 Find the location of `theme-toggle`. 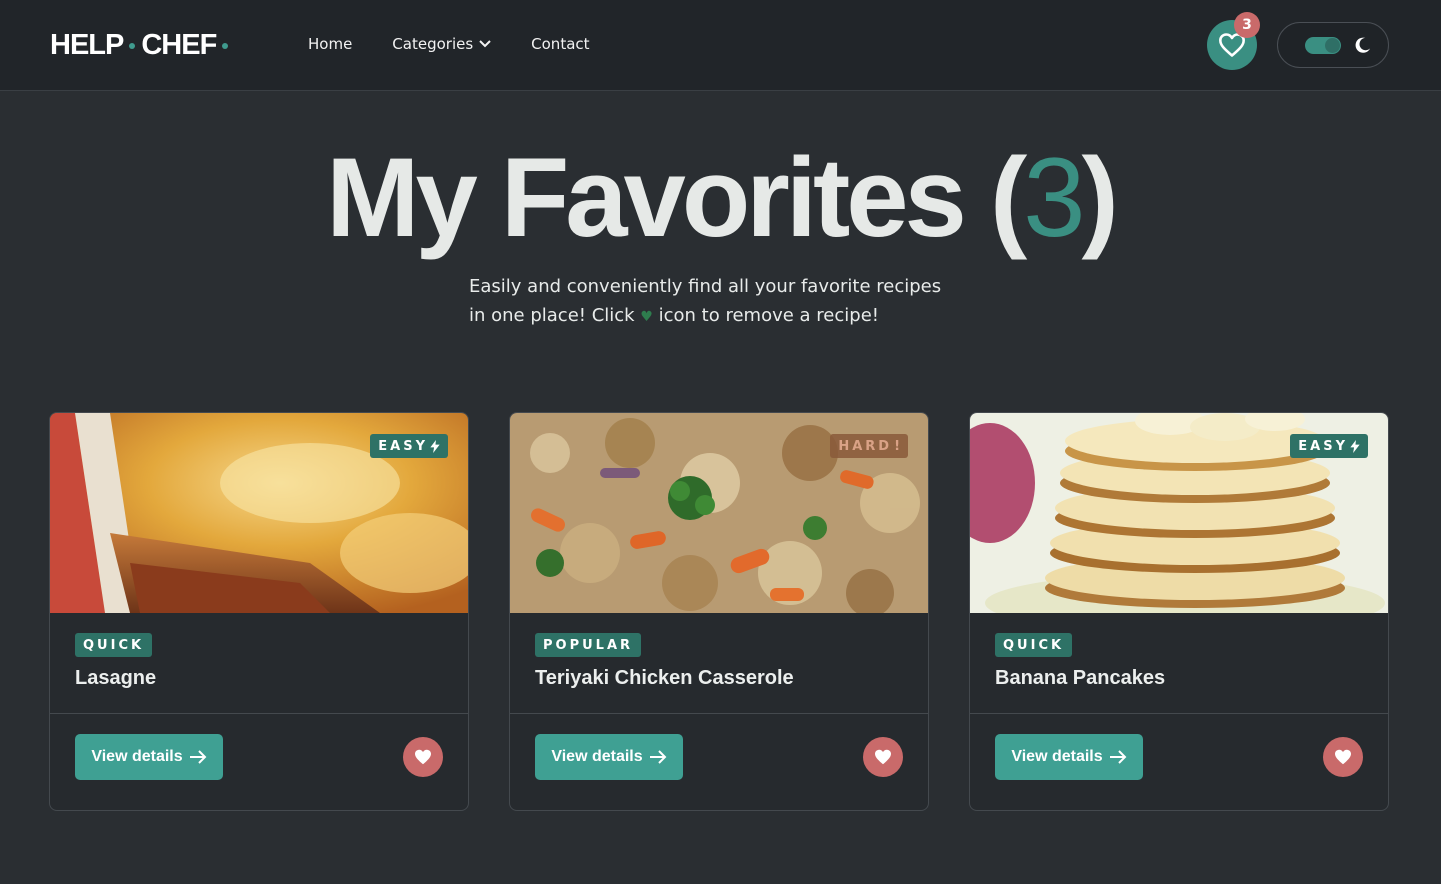

theme-toggle is located at coordinates (1333, 45).